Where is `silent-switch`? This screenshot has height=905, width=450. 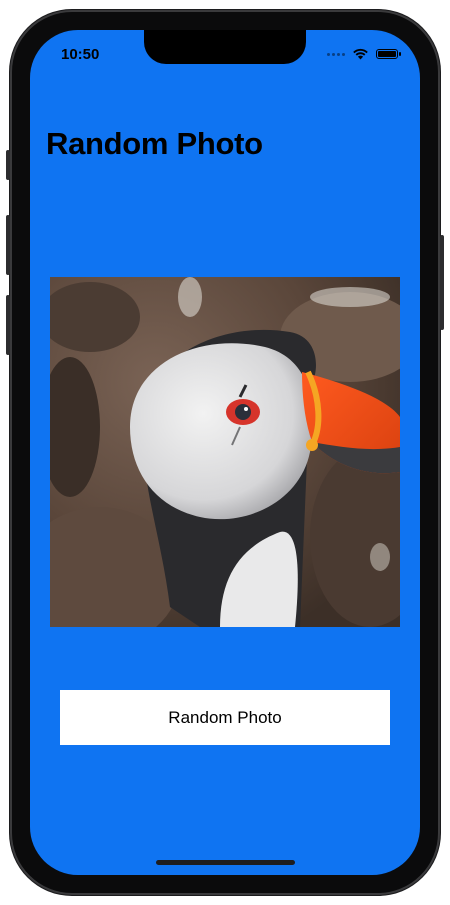
silent-switch is located at coordinates (8, 165).